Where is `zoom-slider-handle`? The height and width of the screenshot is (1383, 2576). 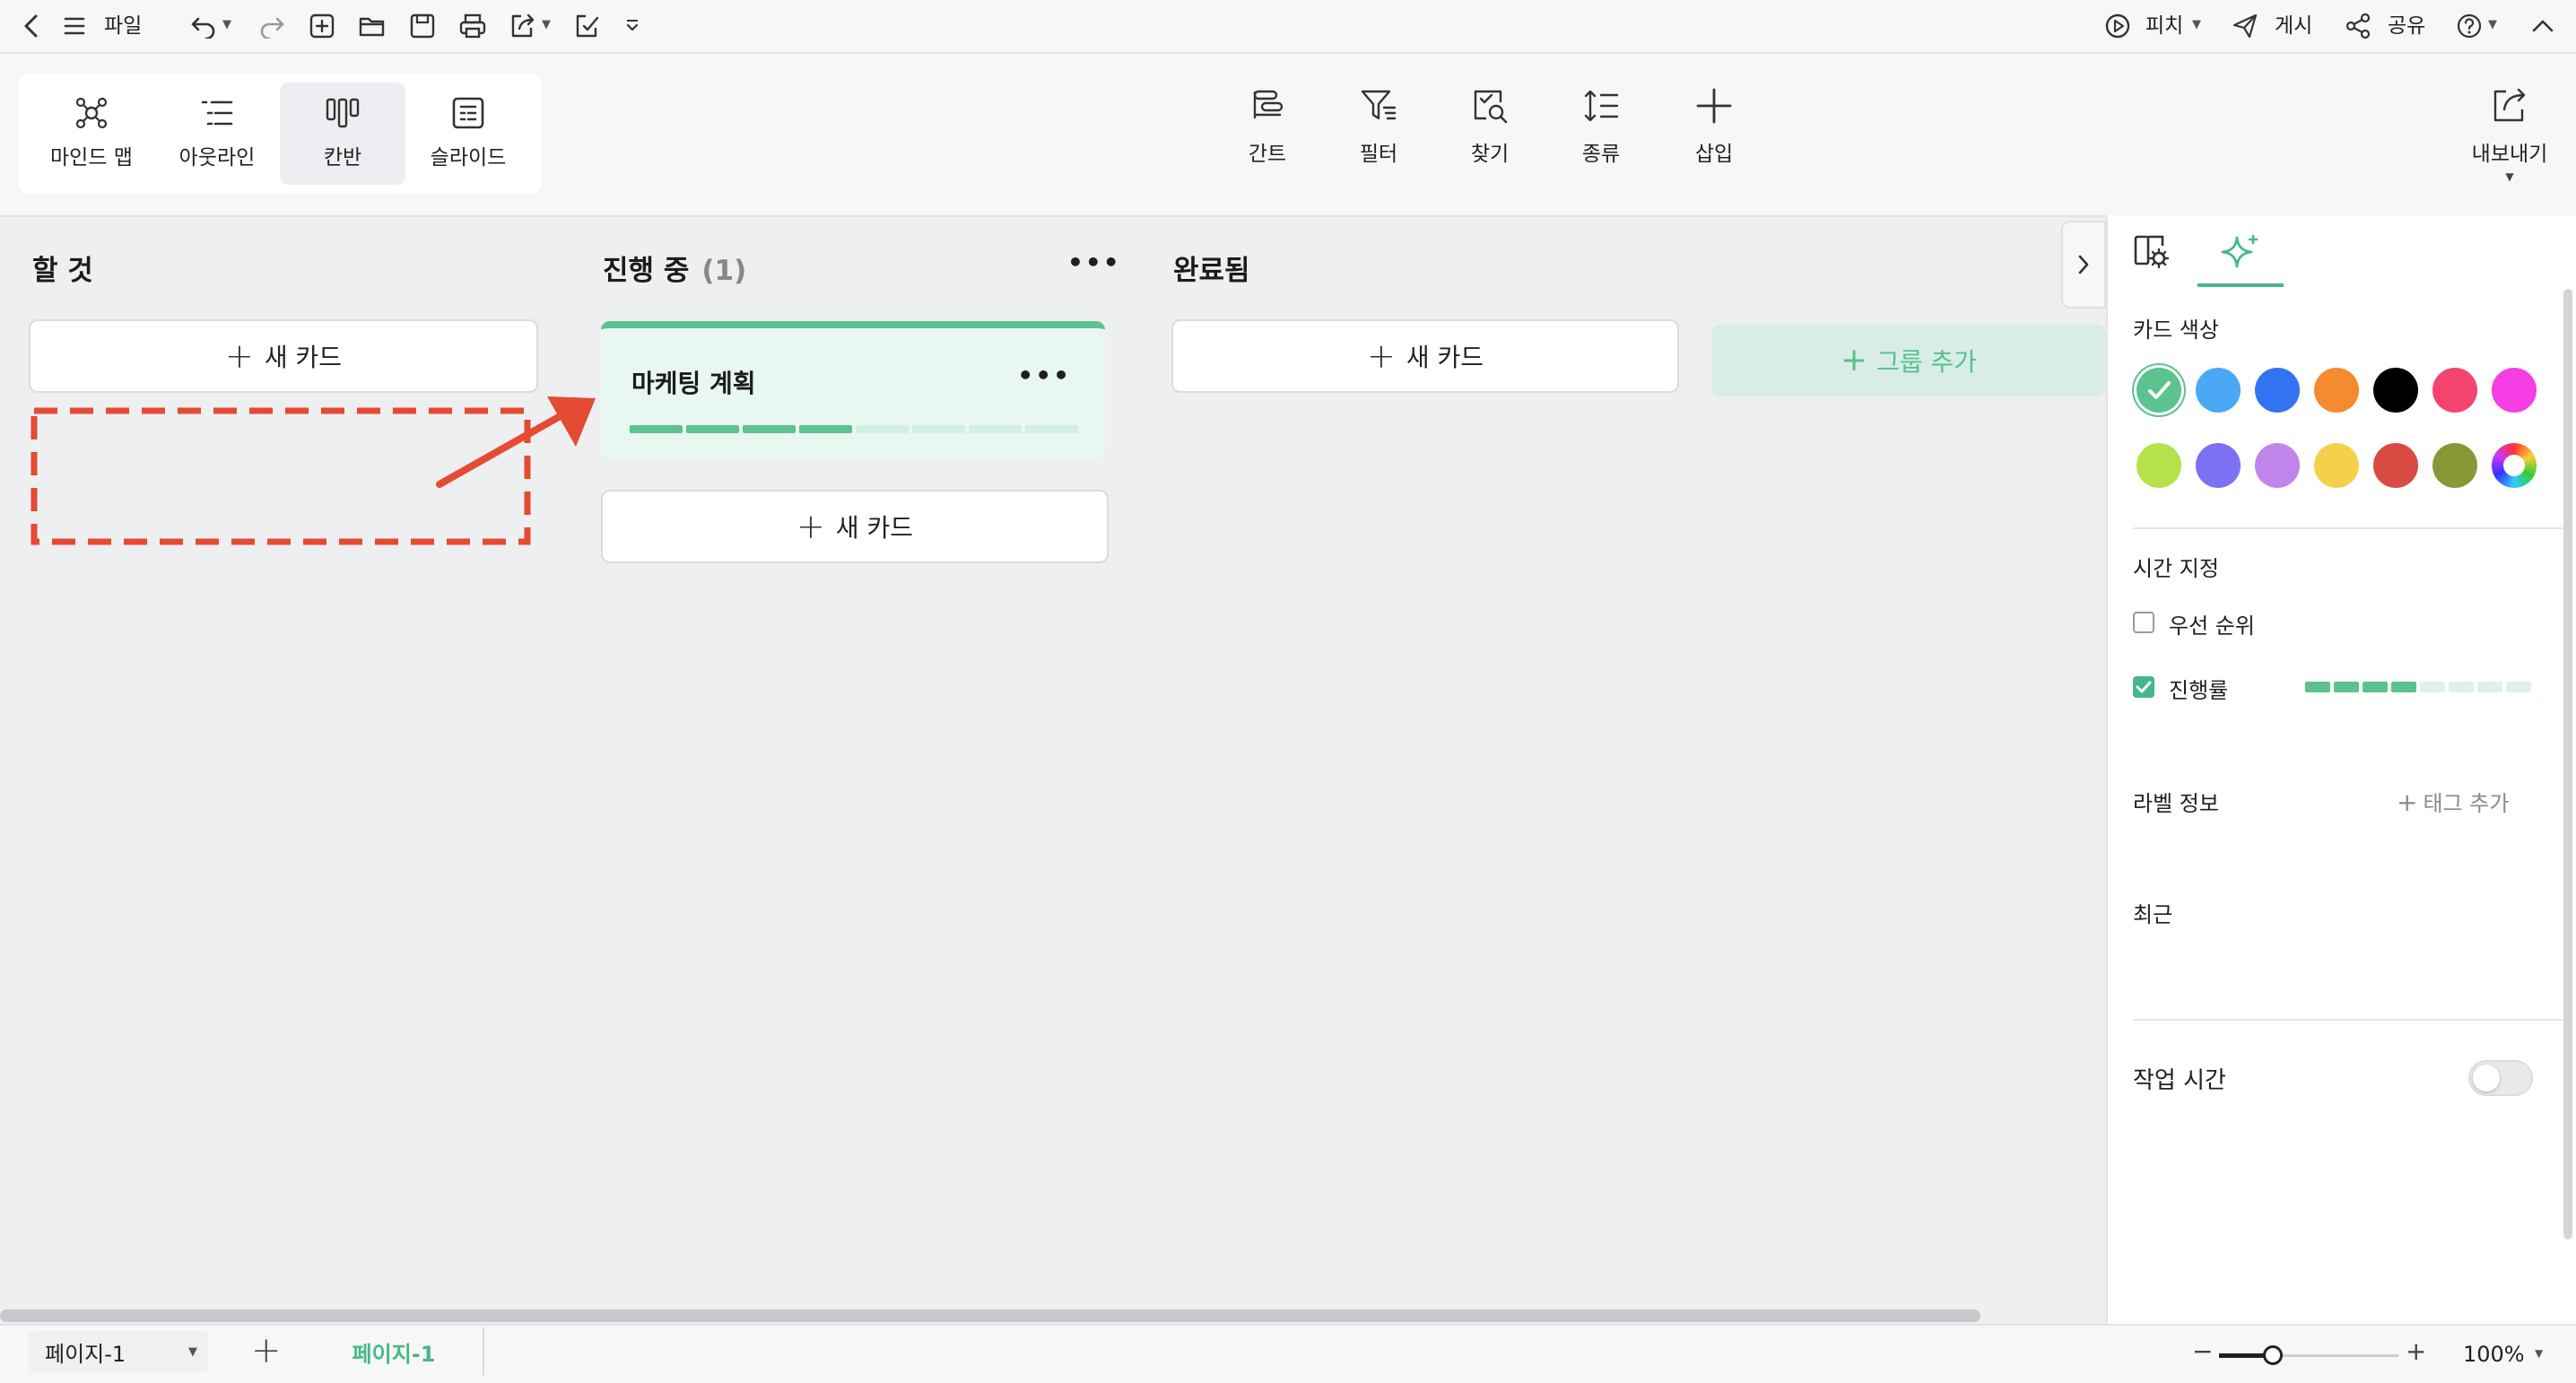 zoom-slider-handle is located at coordinates (2273, 1355).